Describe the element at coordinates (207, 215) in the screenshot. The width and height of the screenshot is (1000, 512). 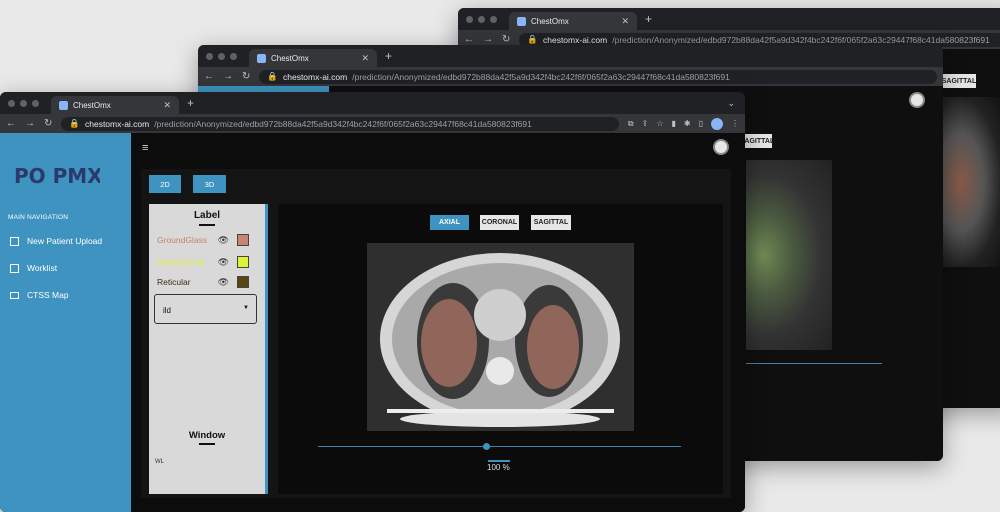
I see `label-panel-title: Label` at that location.